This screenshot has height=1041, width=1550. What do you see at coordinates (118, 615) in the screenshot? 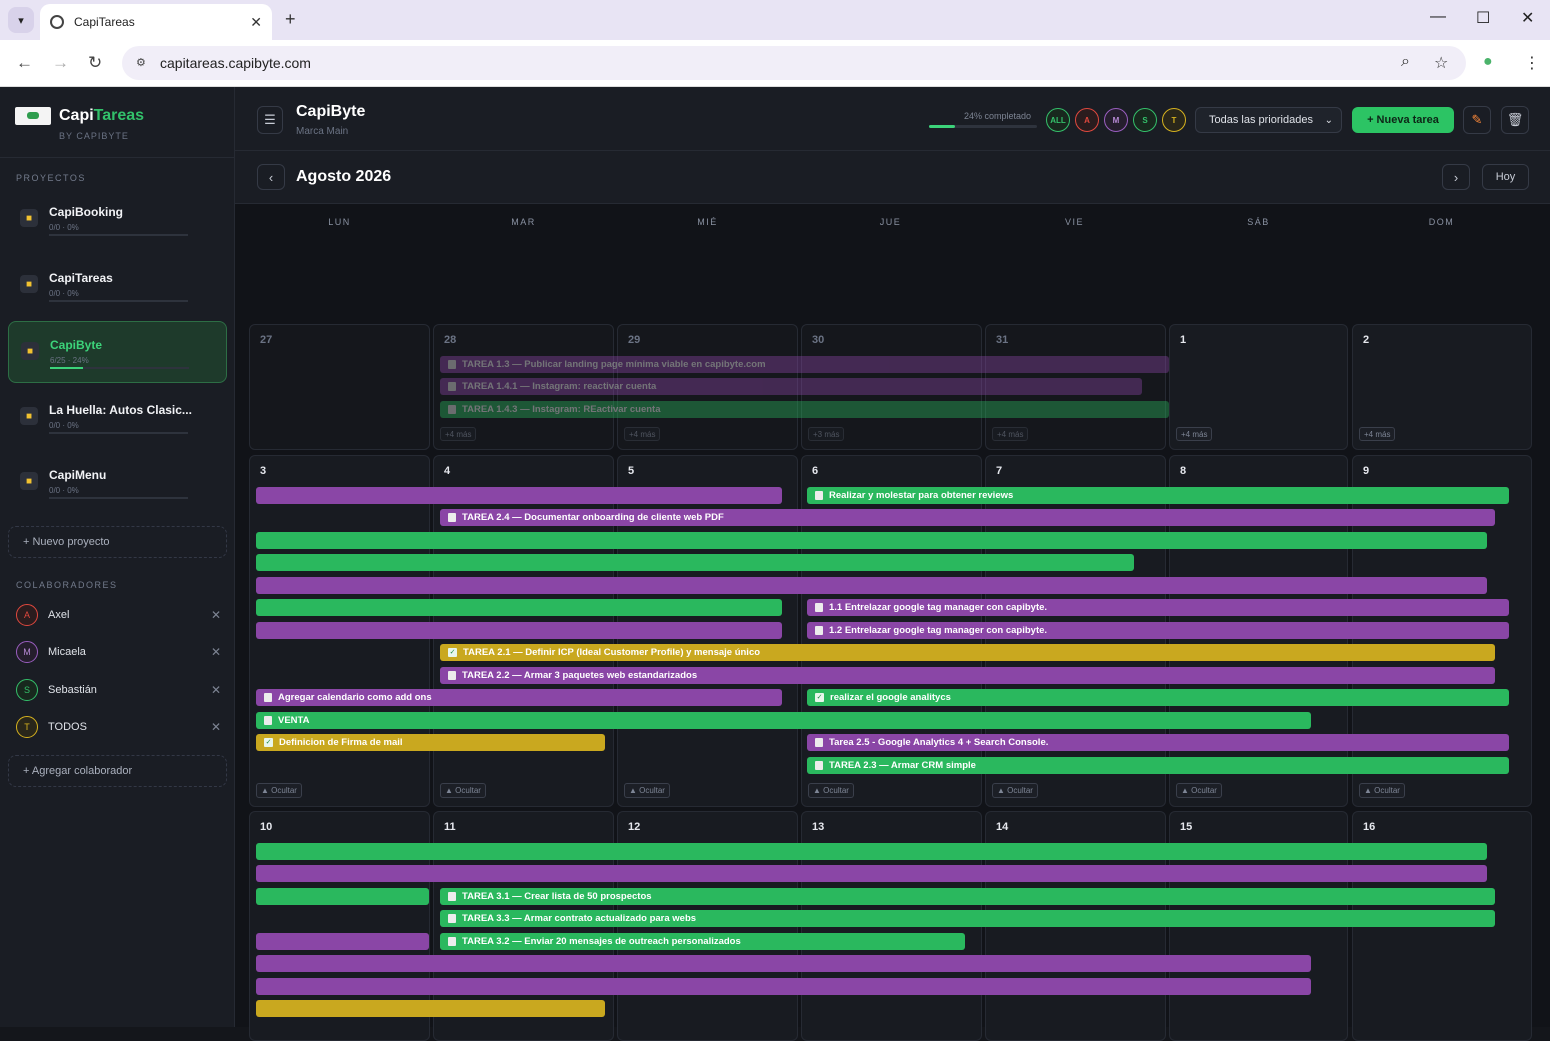
I see `collaborator-axel: A Axel ✕` at bounding box center [118, 615].